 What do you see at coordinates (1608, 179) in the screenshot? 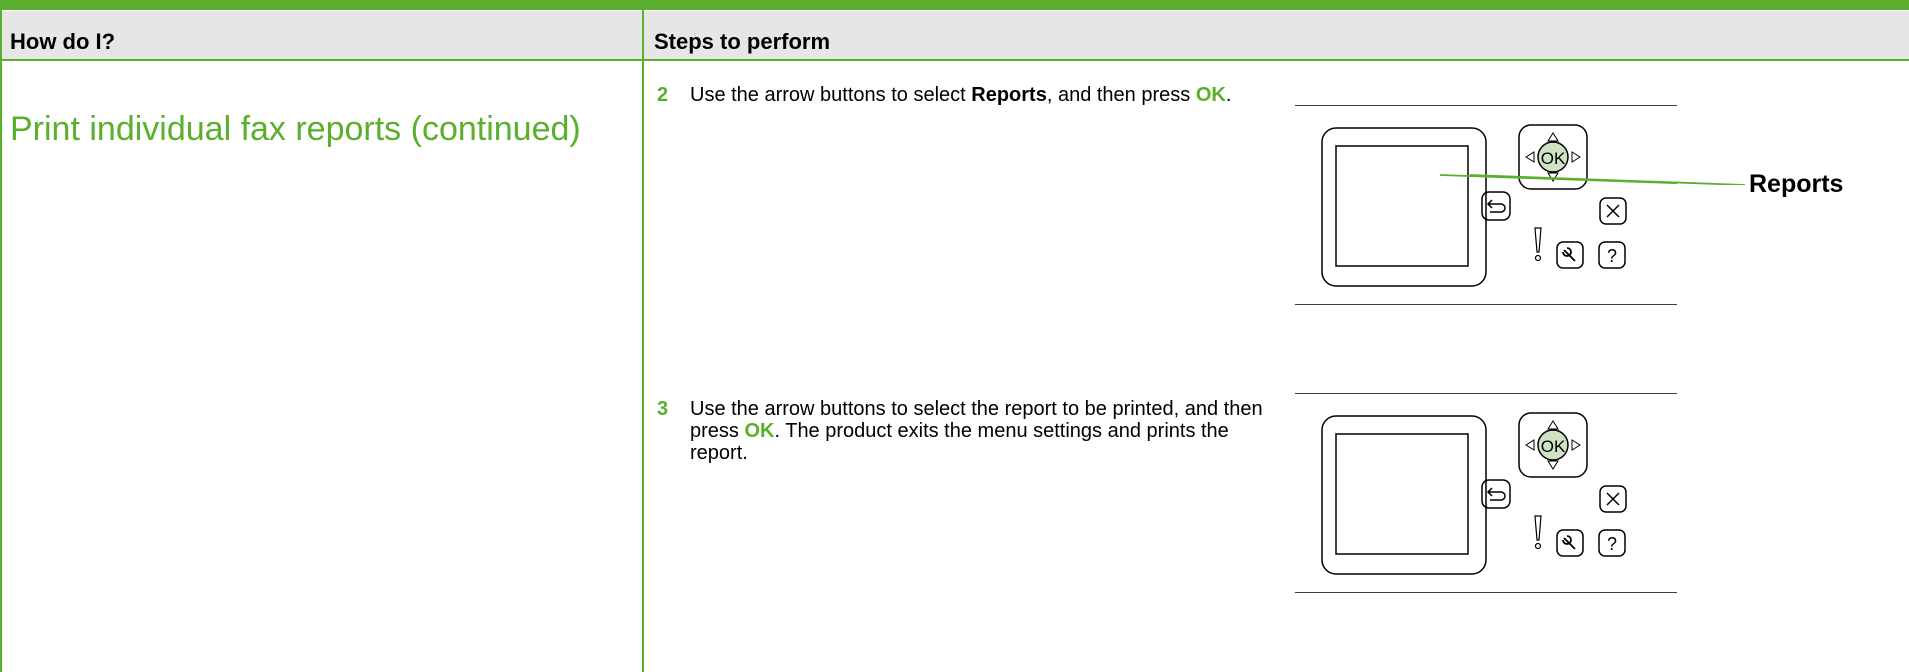
I see `callout-line-extension` at bounding box center [1608, 179].